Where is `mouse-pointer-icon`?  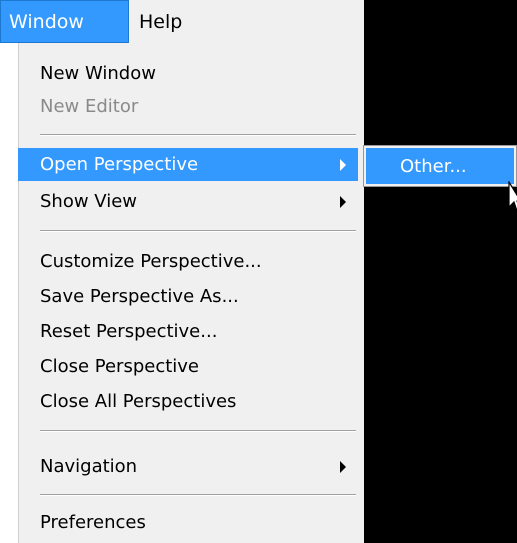 mouse-pointer-icon is located at coordinates (512, 196).